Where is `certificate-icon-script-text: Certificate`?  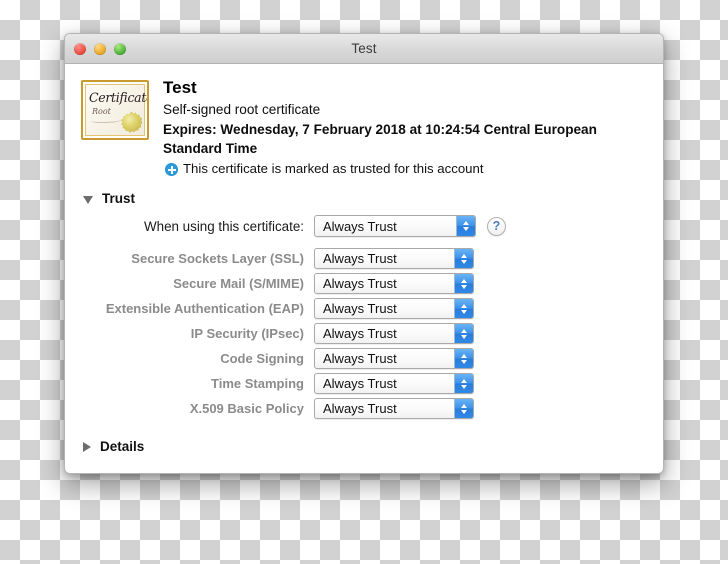
certificate-icon-script-text: Certificate is located at coordinates (119, 97).